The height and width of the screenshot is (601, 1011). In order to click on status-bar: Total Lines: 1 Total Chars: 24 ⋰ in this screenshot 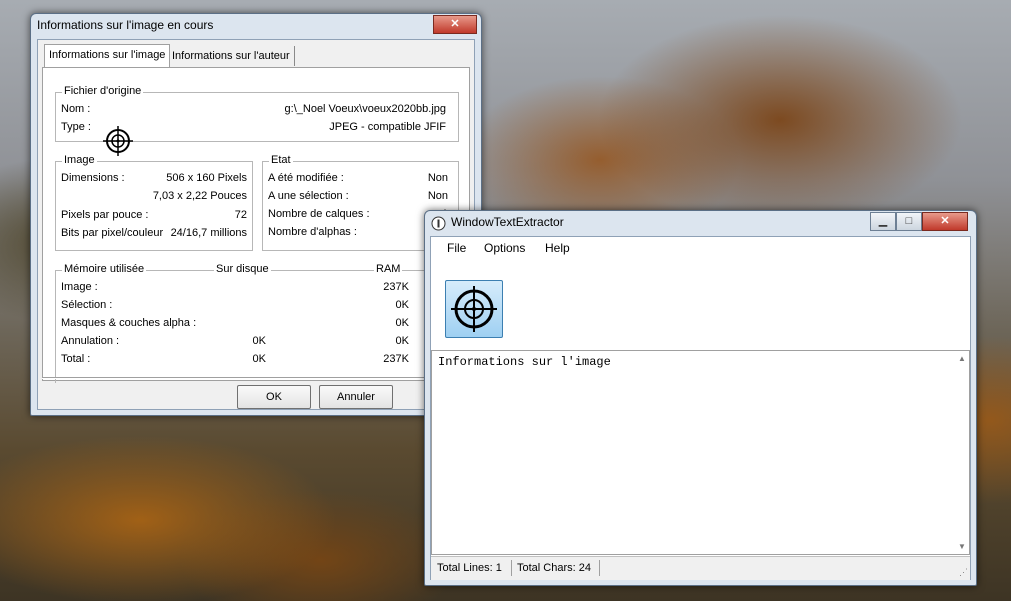, I will do `click(700, 568)`.